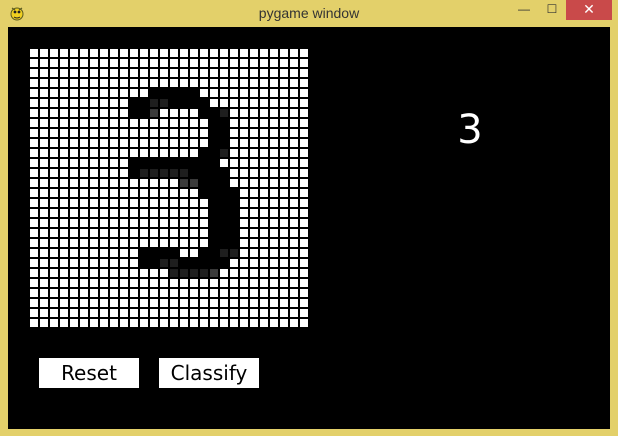 Image resolution: width=618 pixels, height=436 pixels. I want to click on minimize-button: —, so click(524, 10).